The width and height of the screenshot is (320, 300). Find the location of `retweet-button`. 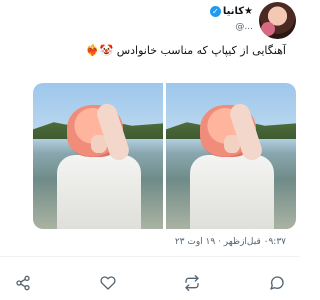

retweet-button is located at coordinates (192, 283).